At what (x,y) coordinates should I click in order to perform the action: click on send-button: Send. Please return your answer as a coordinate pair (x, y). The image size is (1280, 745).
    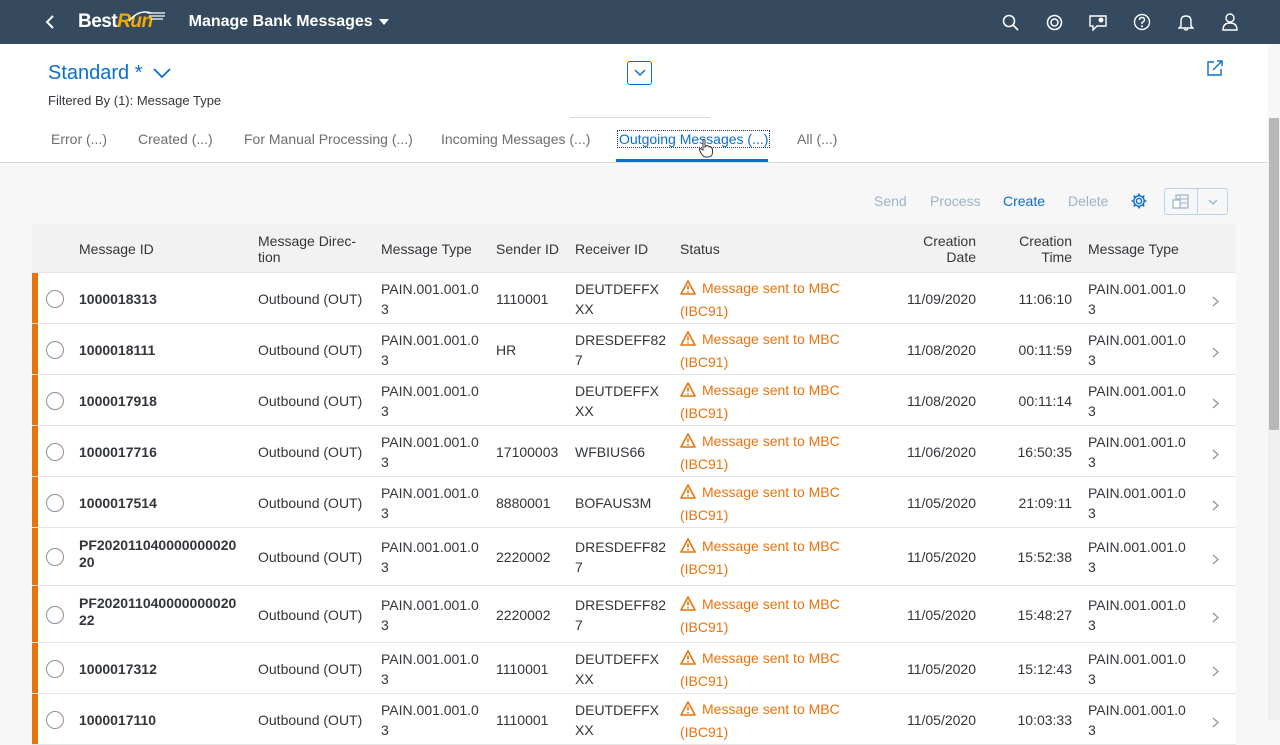
    Looking at the image, I should click on (890, 201).